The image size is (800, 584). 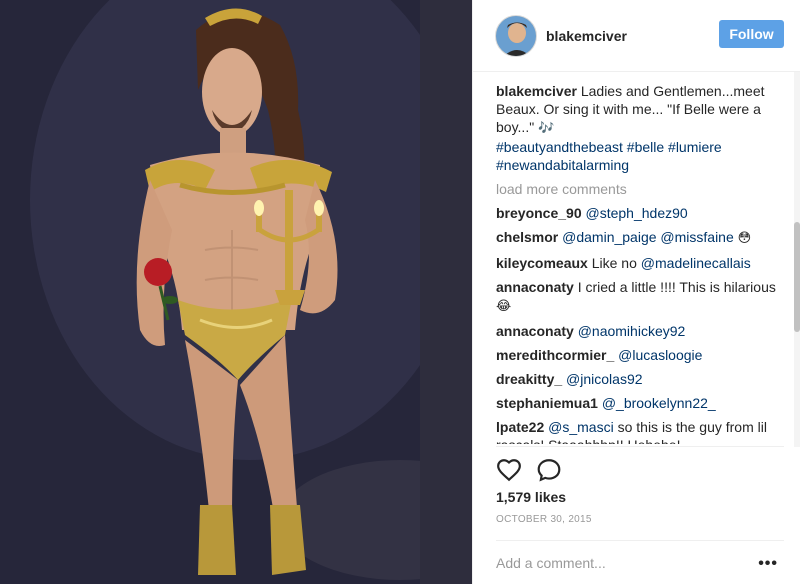 I want to click on comment-username: stephaniemua1, so click(x=547, y=403).